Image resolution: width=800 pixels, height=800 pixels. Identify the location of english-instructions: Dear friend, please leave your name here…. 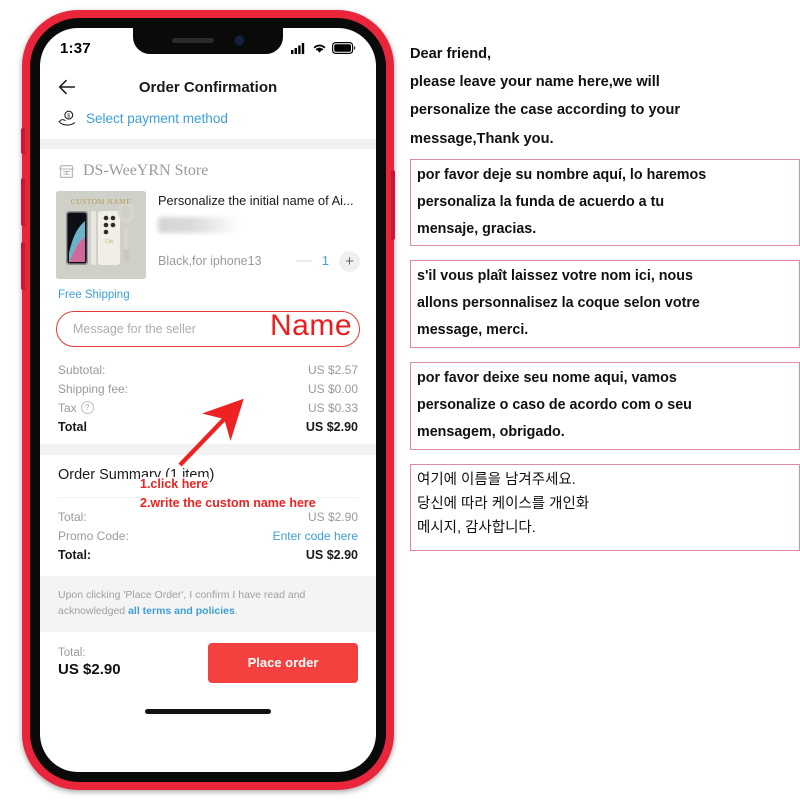
(605, 74).